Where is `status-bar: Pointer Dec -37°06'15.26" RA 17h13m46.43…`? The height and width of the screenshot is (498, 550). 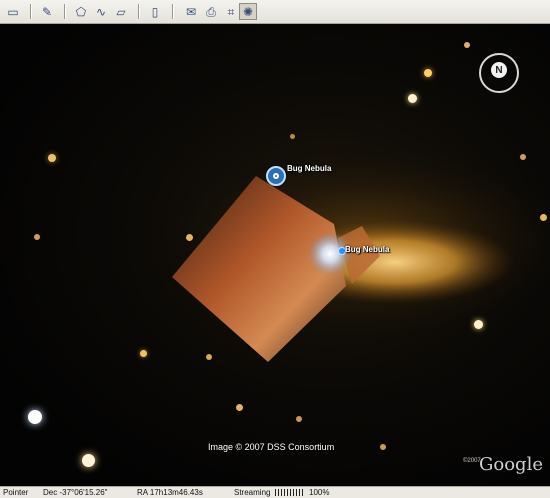 status-bar: Pointer Dec -37°06'15.26" RA 17h13m46.43… is located at coordinates (275, 492).